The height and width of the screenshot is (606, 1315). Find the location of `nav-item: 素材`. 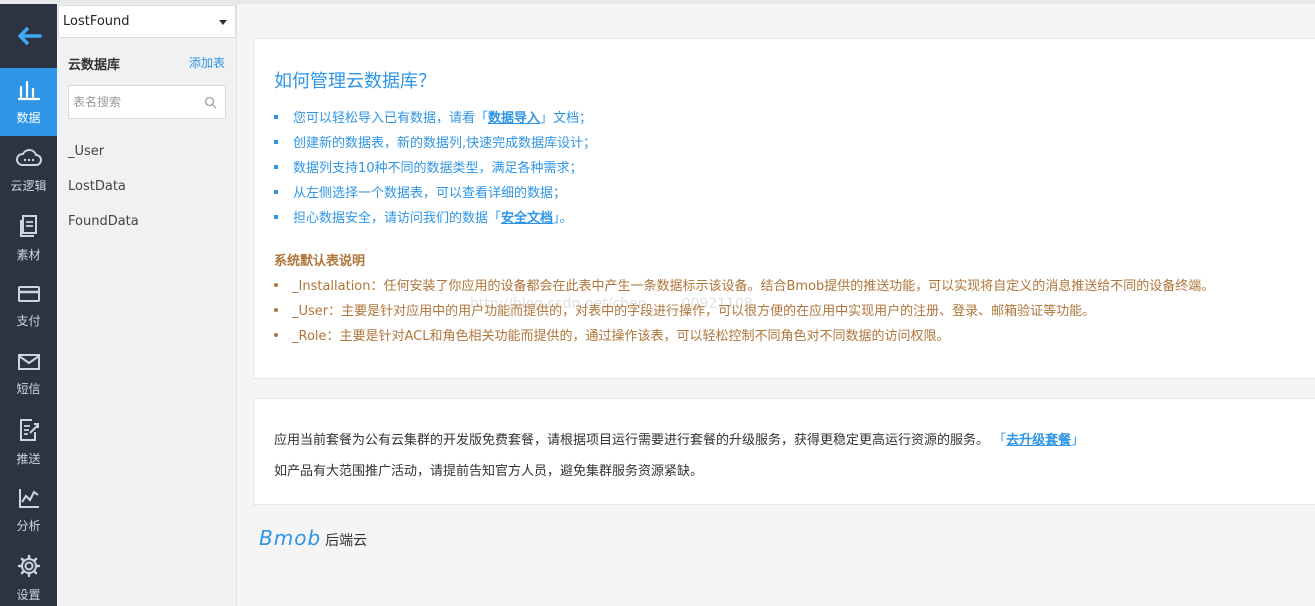

nav-item: 素材 is located at coordinates (28, 238).